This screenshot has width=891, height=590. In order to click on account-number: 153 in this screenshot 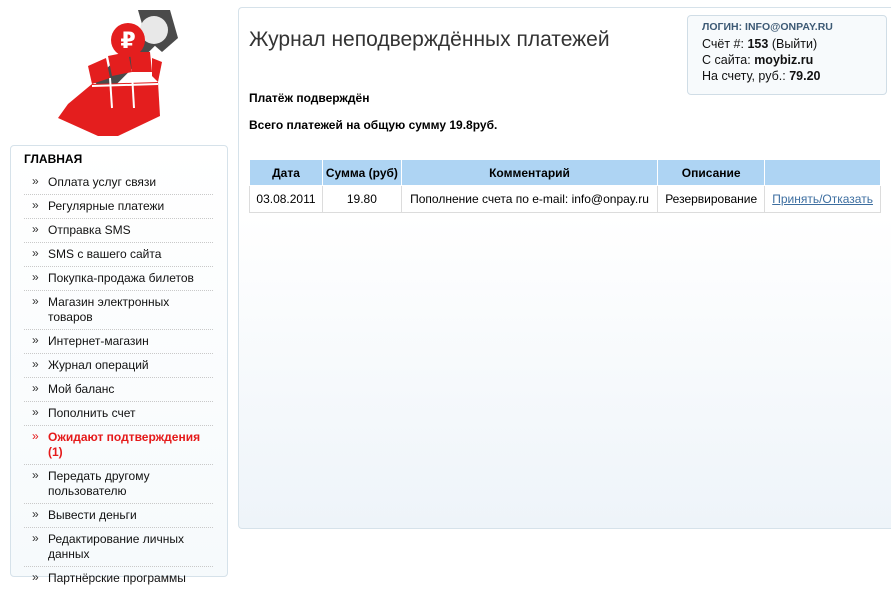, I will do `click(758, 44)`.